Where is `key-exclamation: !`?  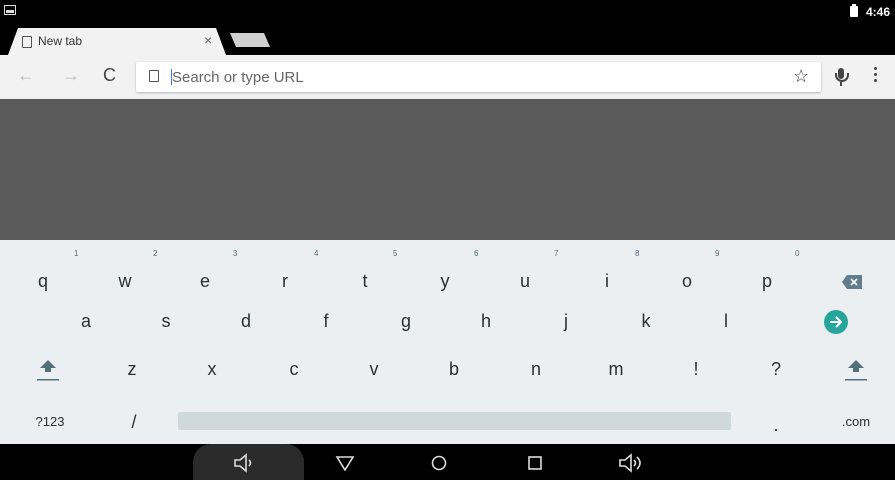
key-exclamation: ! is located at coordinates (696, 369).